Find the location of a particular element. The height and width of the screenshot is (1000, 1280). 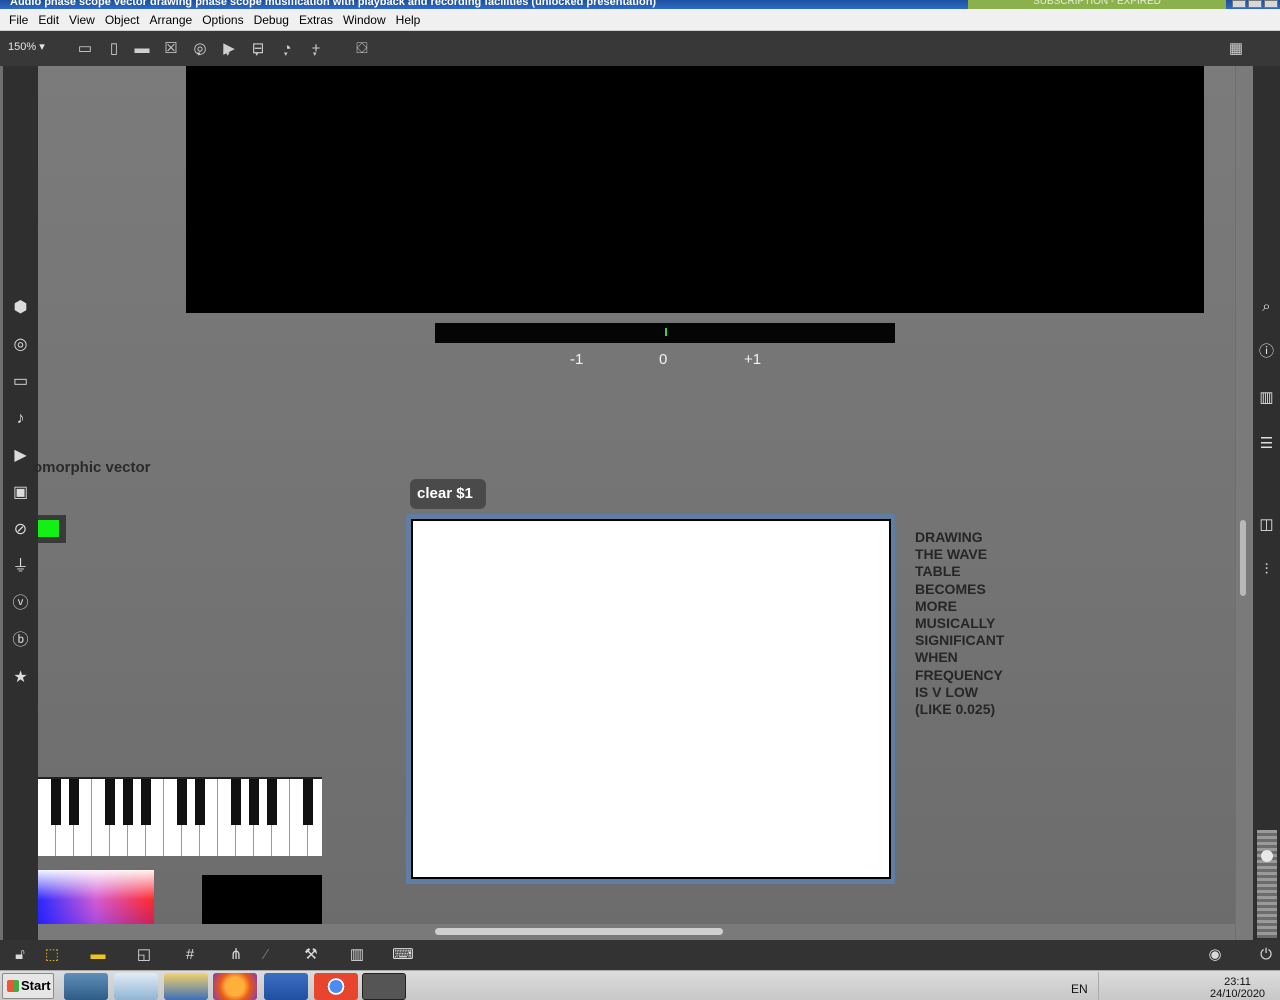

power-icon: ⏻ is located at coordinates (1266, 955).